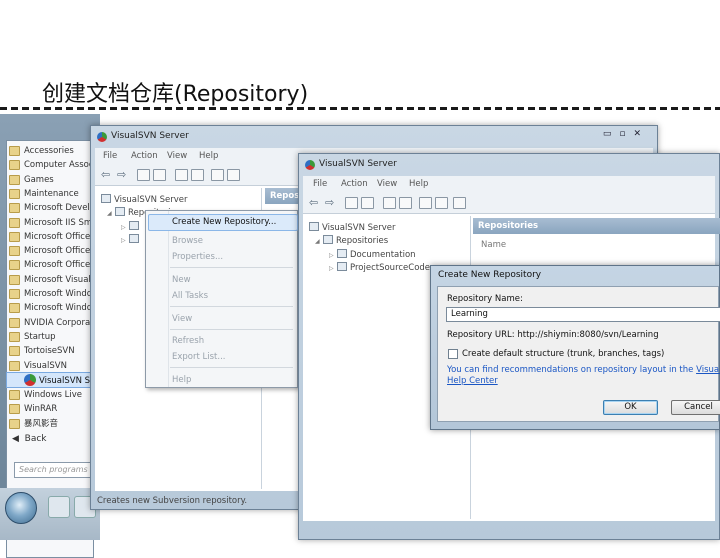 This screenshot has height=558, width=720. I want to click on start-menu-item: Accessories, so click(58, 151).